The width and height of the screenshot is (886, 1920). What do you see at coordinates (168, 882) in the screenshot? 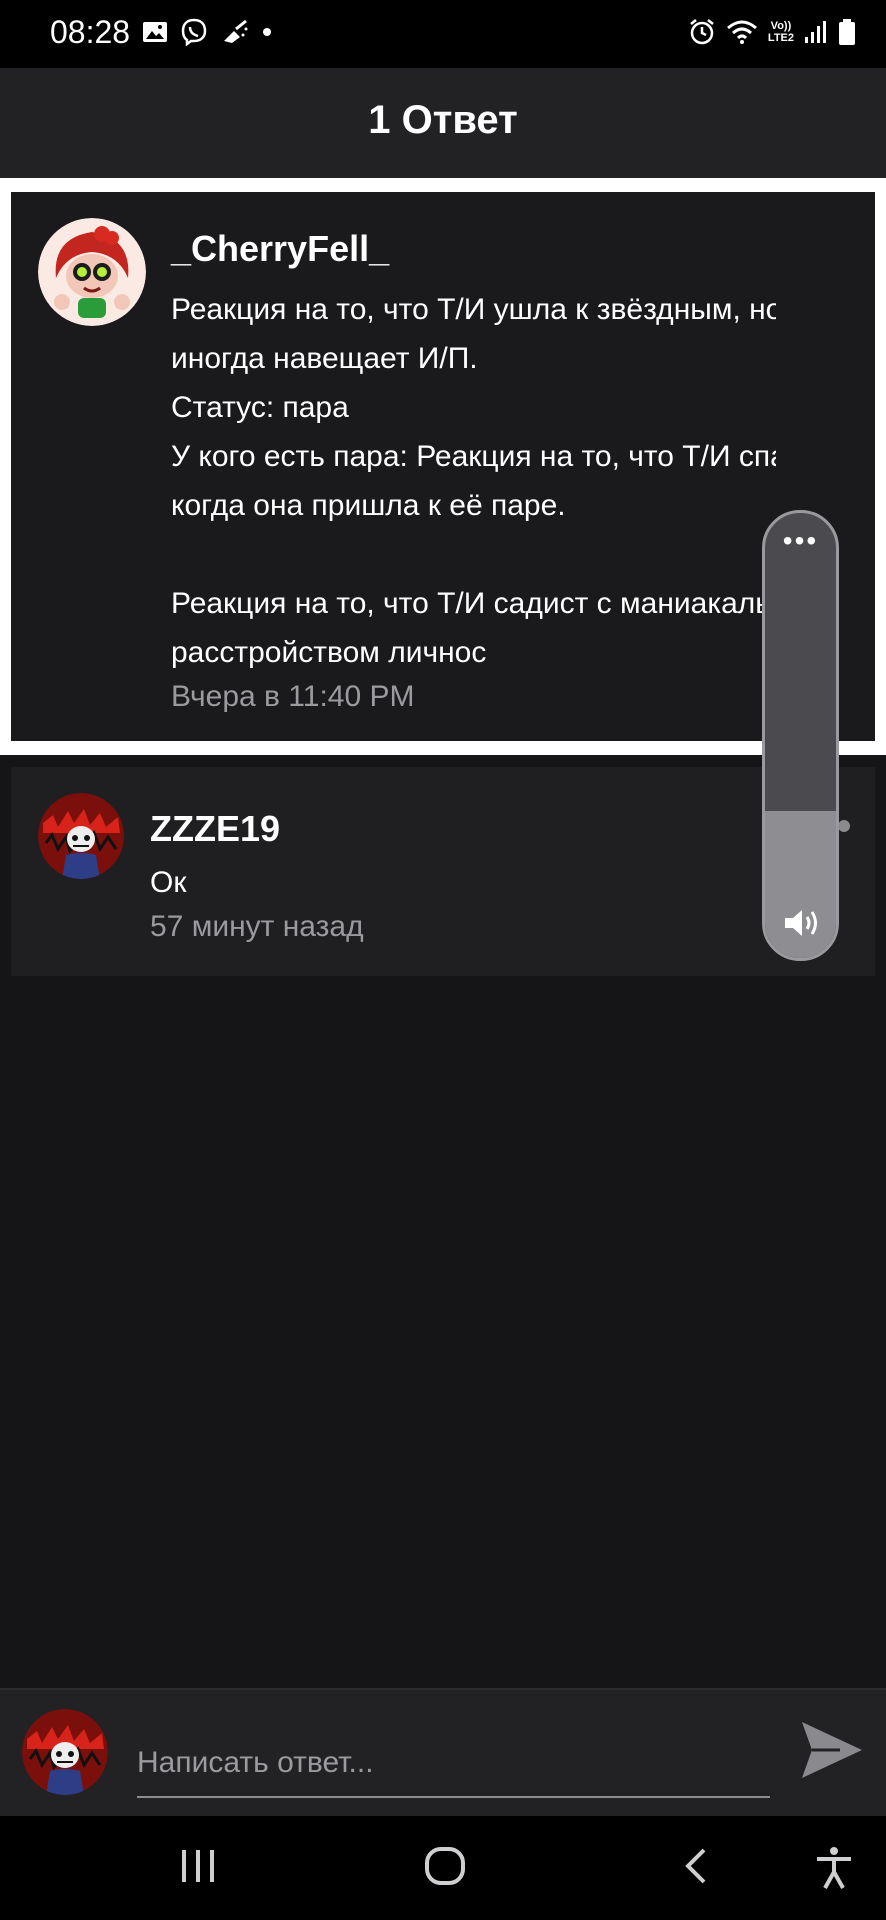
I see `reply-text: Ок` at bounding box center [168, 882].